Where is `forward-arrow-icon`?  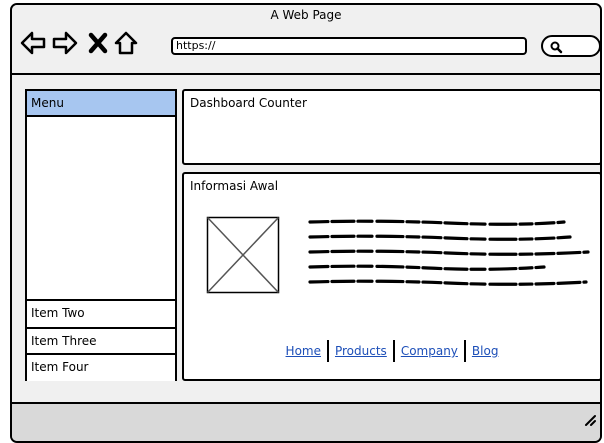
forward-arrow-icon is located at coordinates (65, 43).